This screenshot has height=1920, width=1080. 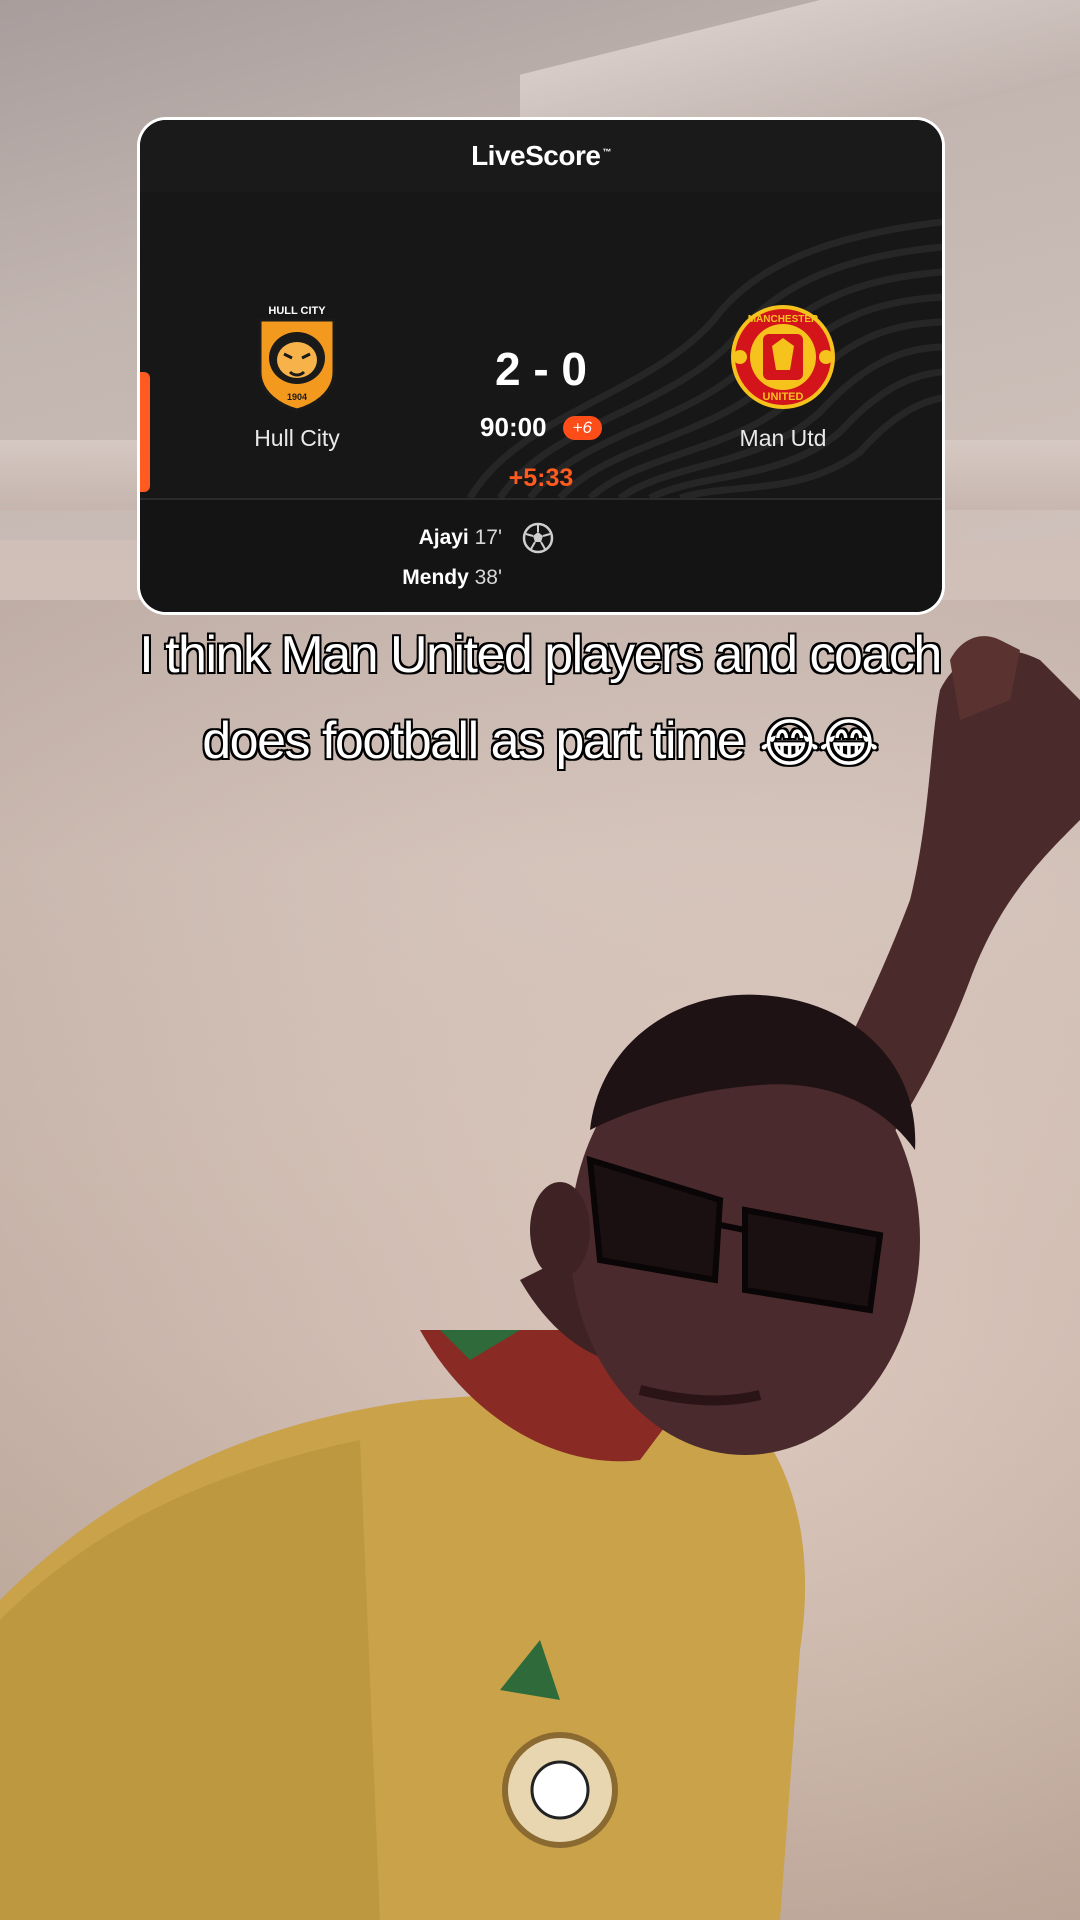 What do you see at coordinates (541, 655) in the screenshot?
I see `caption-line-1: I think Man United players and coach` at bounding box center [541, 655].